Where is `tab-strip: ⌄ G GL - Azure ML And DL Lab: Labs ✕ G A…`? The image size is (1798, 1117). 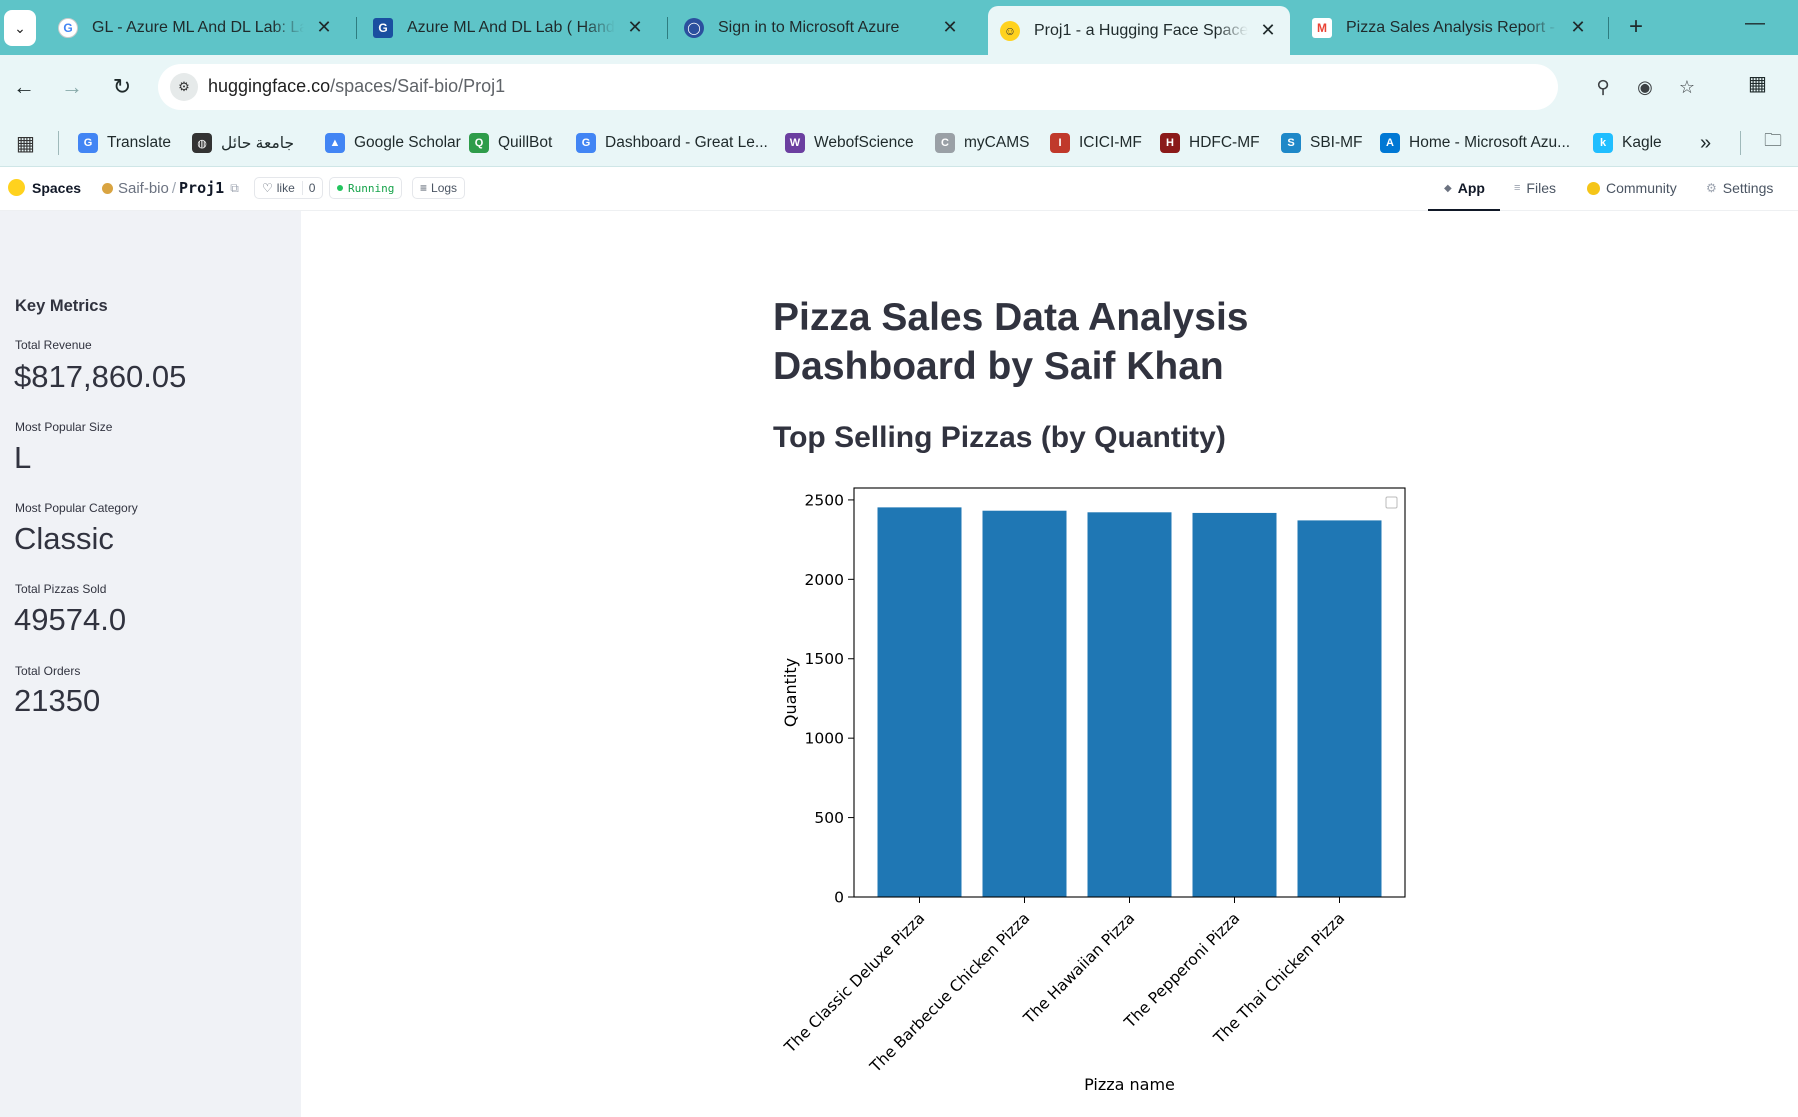 tab-strip: ⌄ G GL - Azure ML And DL Lab: Labs ✕ G A… is located at coordinates (899, 27).